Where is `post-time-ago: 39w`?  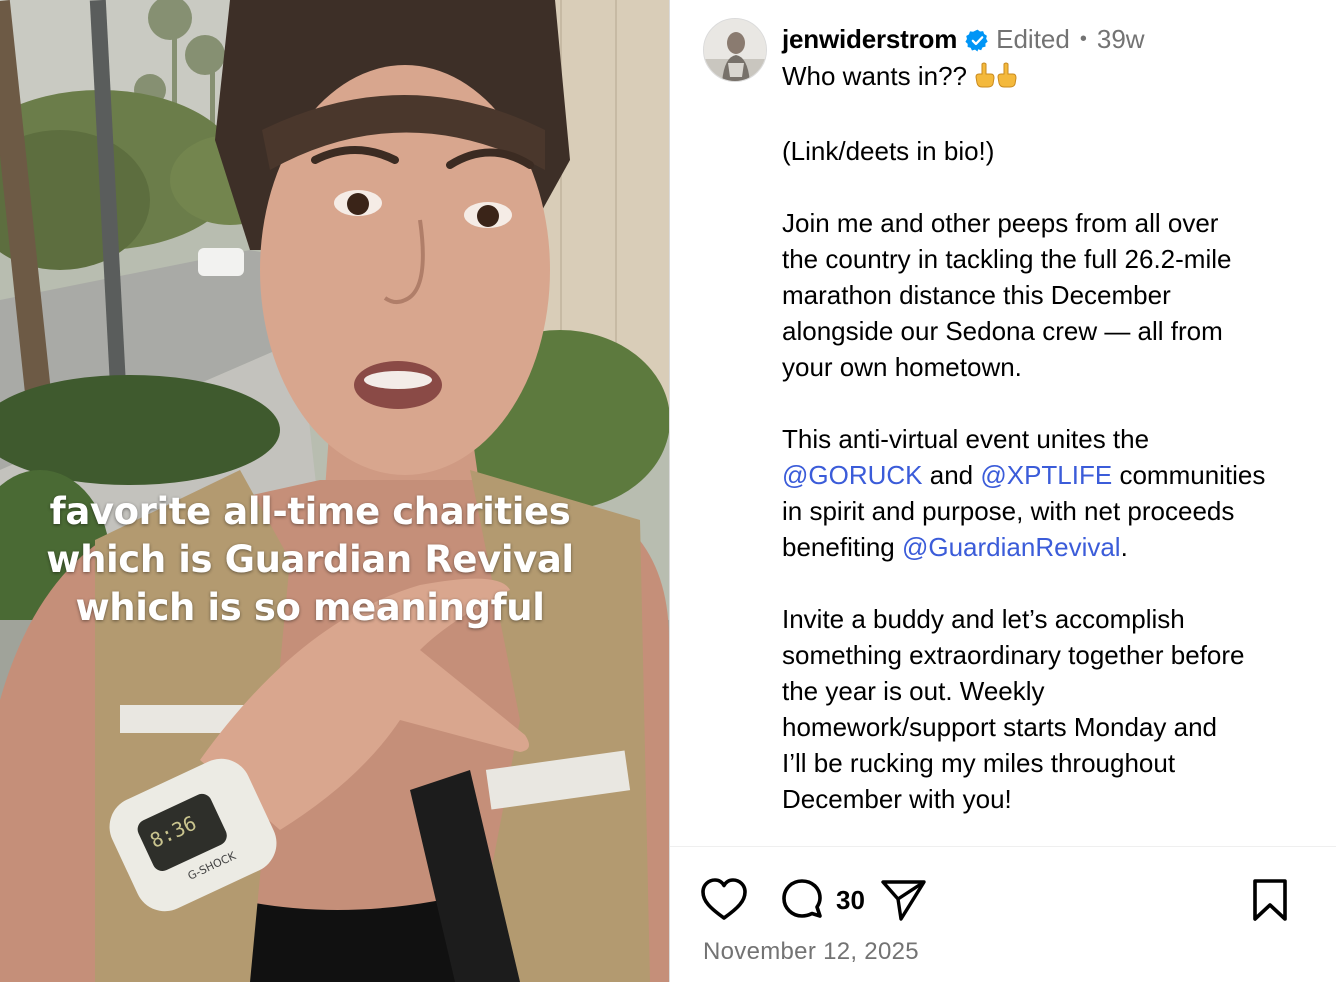
post-time-ago: 39w is located at coordinates (1121, 39).